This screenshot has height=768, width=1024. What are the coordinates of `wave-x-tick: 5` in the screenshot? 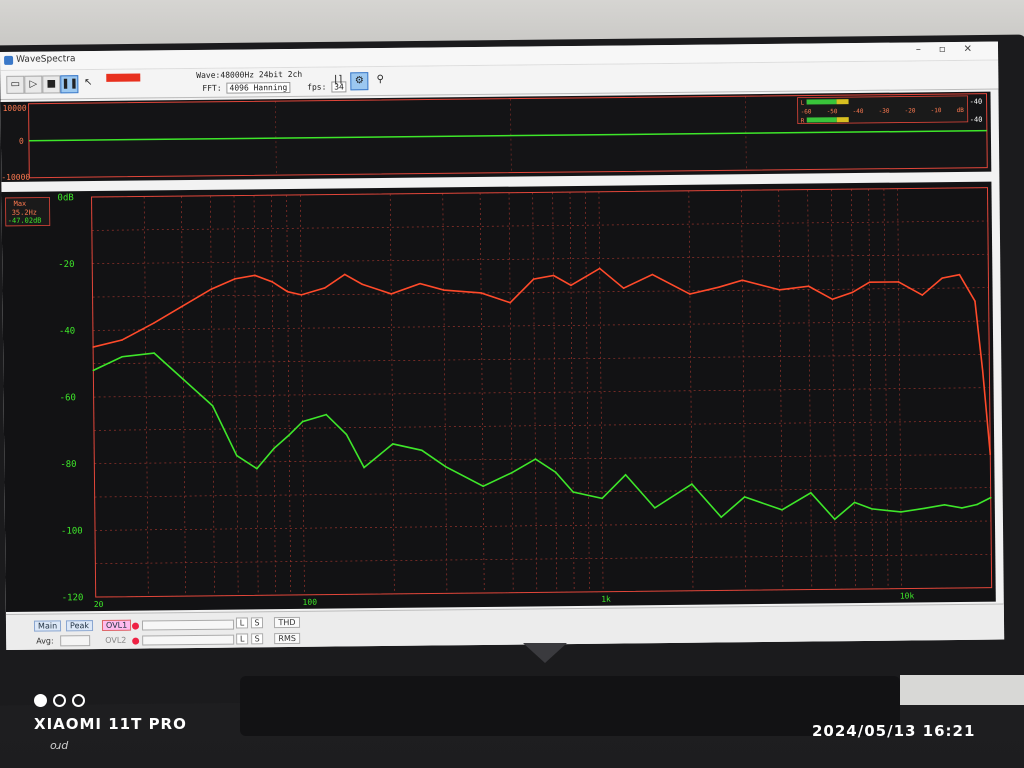 It's located at (276, 180).